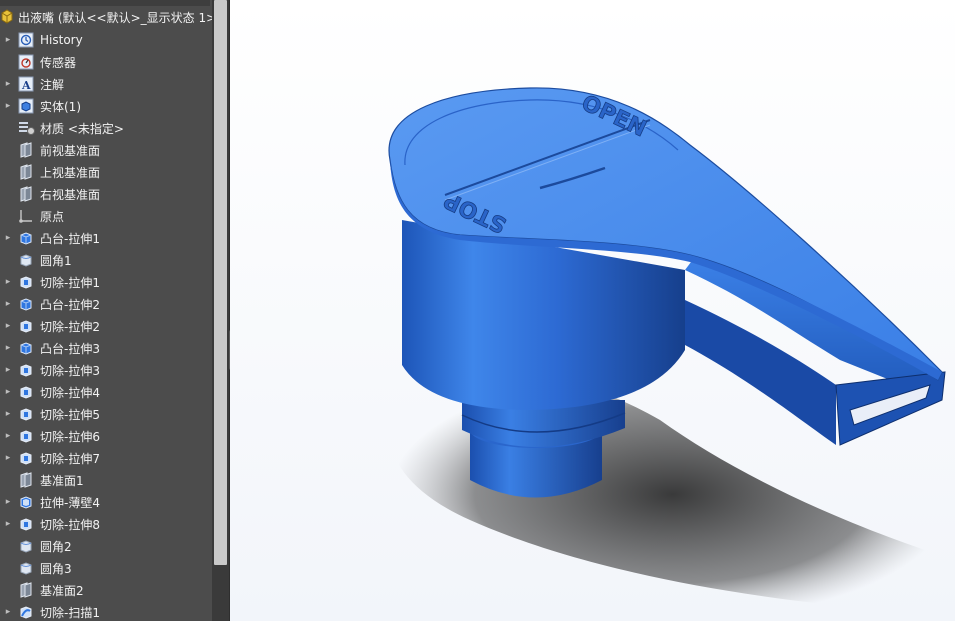  What do you see at coordinates (52, 216) in the screenshot?
I see `tree-item-label: 原点` at bounding box center [52, 216].